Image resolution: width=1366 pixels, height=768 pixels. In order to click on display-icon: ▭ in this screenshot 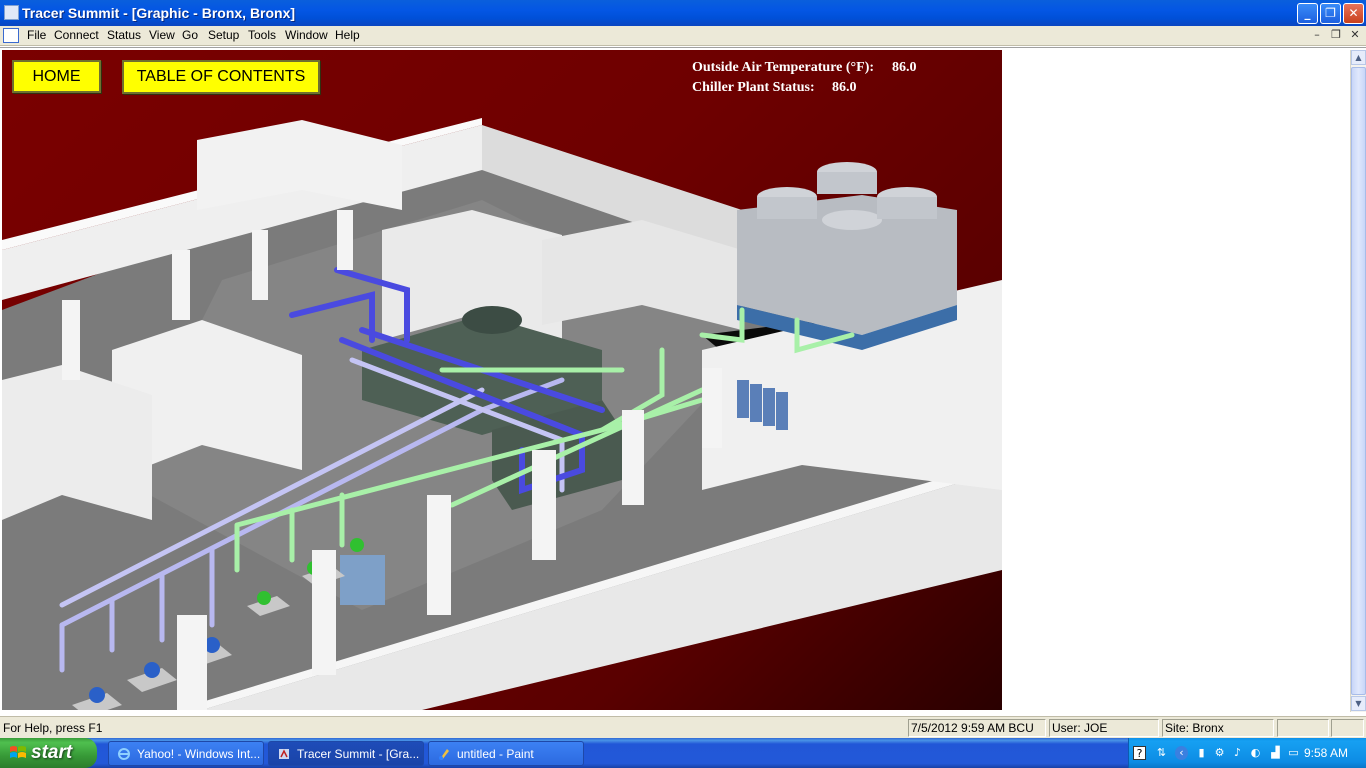, I will do `click(1293, 753)`.